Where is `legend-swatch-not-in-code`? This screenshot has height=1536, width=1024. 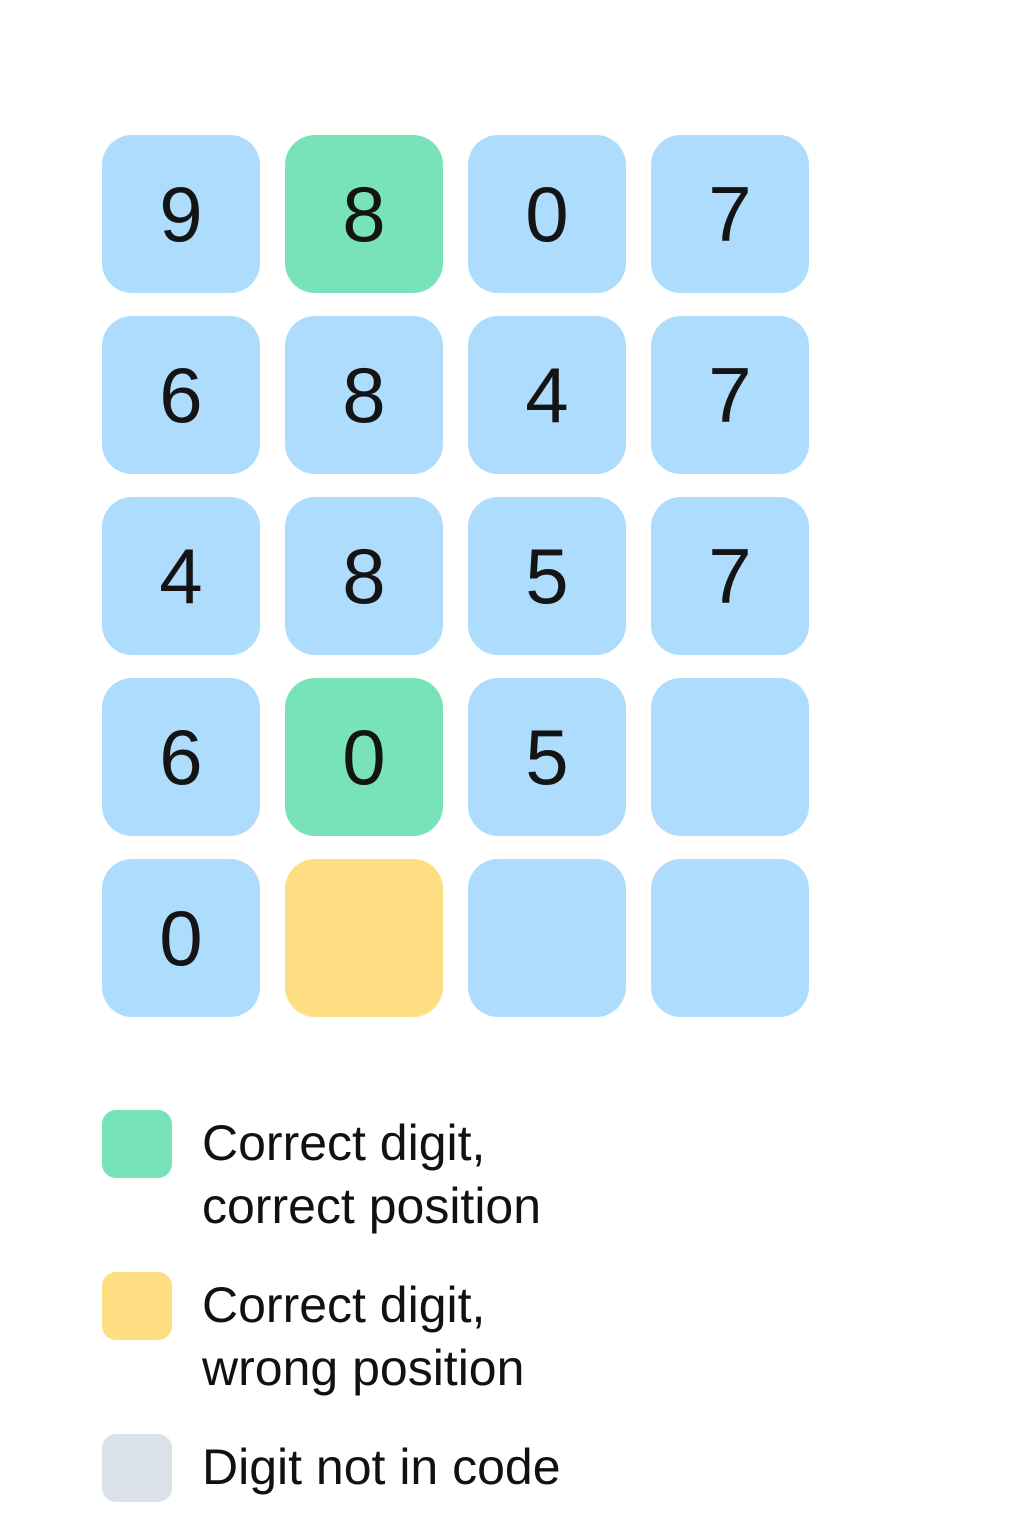 legend-swatch-not-in-code is located at coordinates (137, 1468).